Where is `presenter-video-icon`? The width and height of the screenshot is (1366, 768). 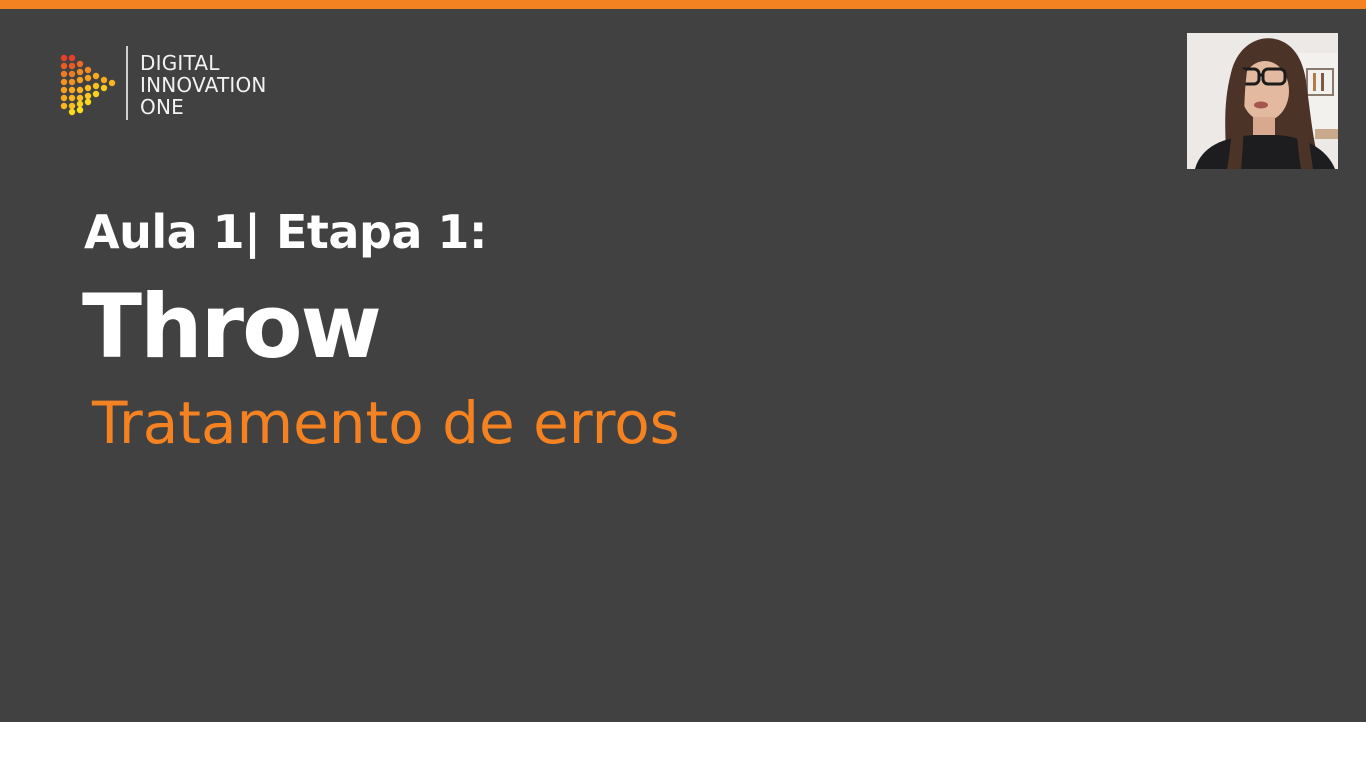 presenter-video-icon is located at coordinates (1262, 101).